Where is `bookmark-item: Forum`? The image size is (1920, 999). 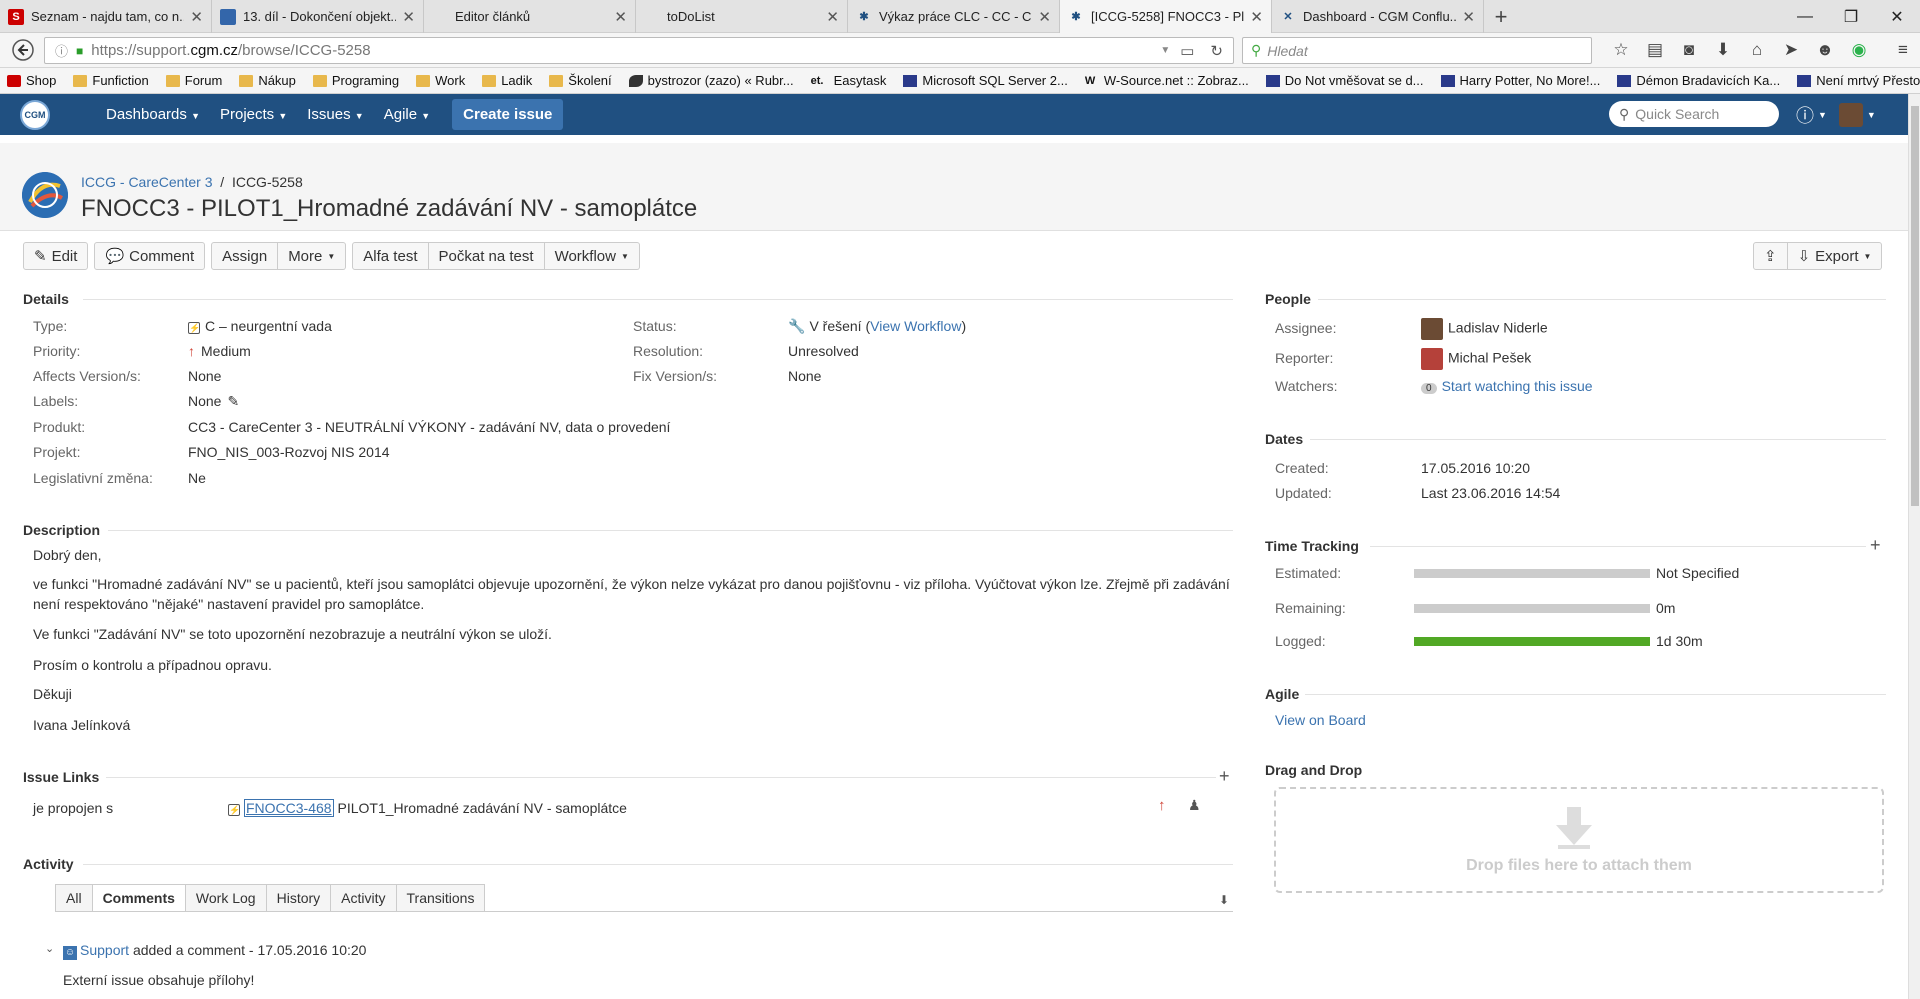 bookmark-item: Forum is located at coordinates (190, 80).